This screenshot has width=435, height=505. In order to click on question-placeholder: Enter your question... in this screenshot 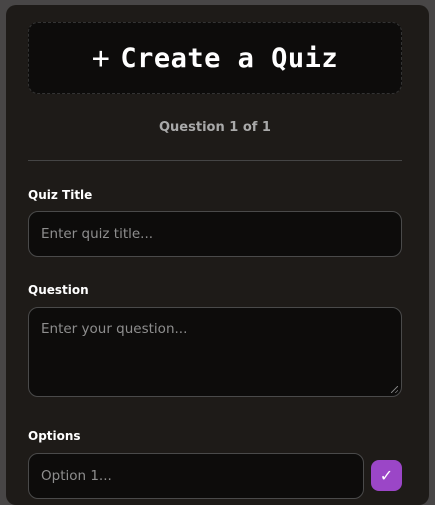, I will do `click(114, 329)`.